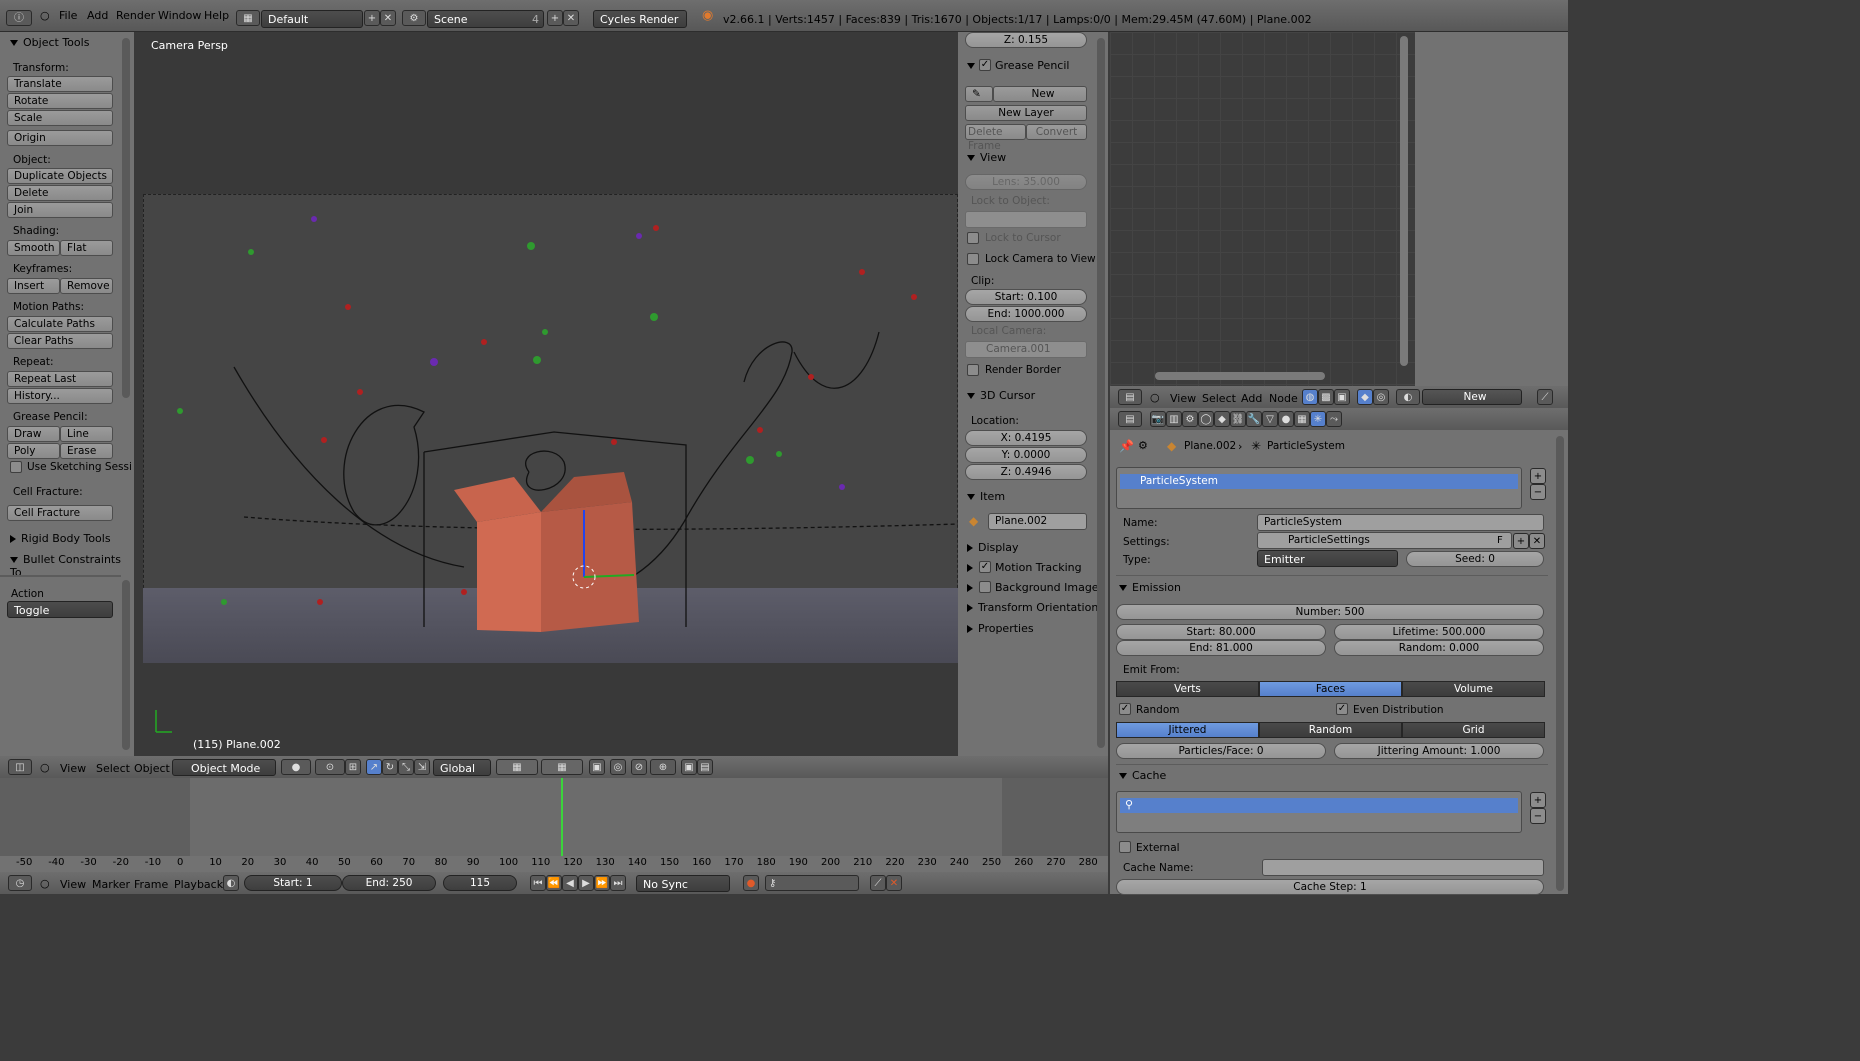 This screenshot has height=1061, width=1860. Describe the element at coordinates (1500, 540) in the screenshot. I see `fake-user-toggle: F` at that location.